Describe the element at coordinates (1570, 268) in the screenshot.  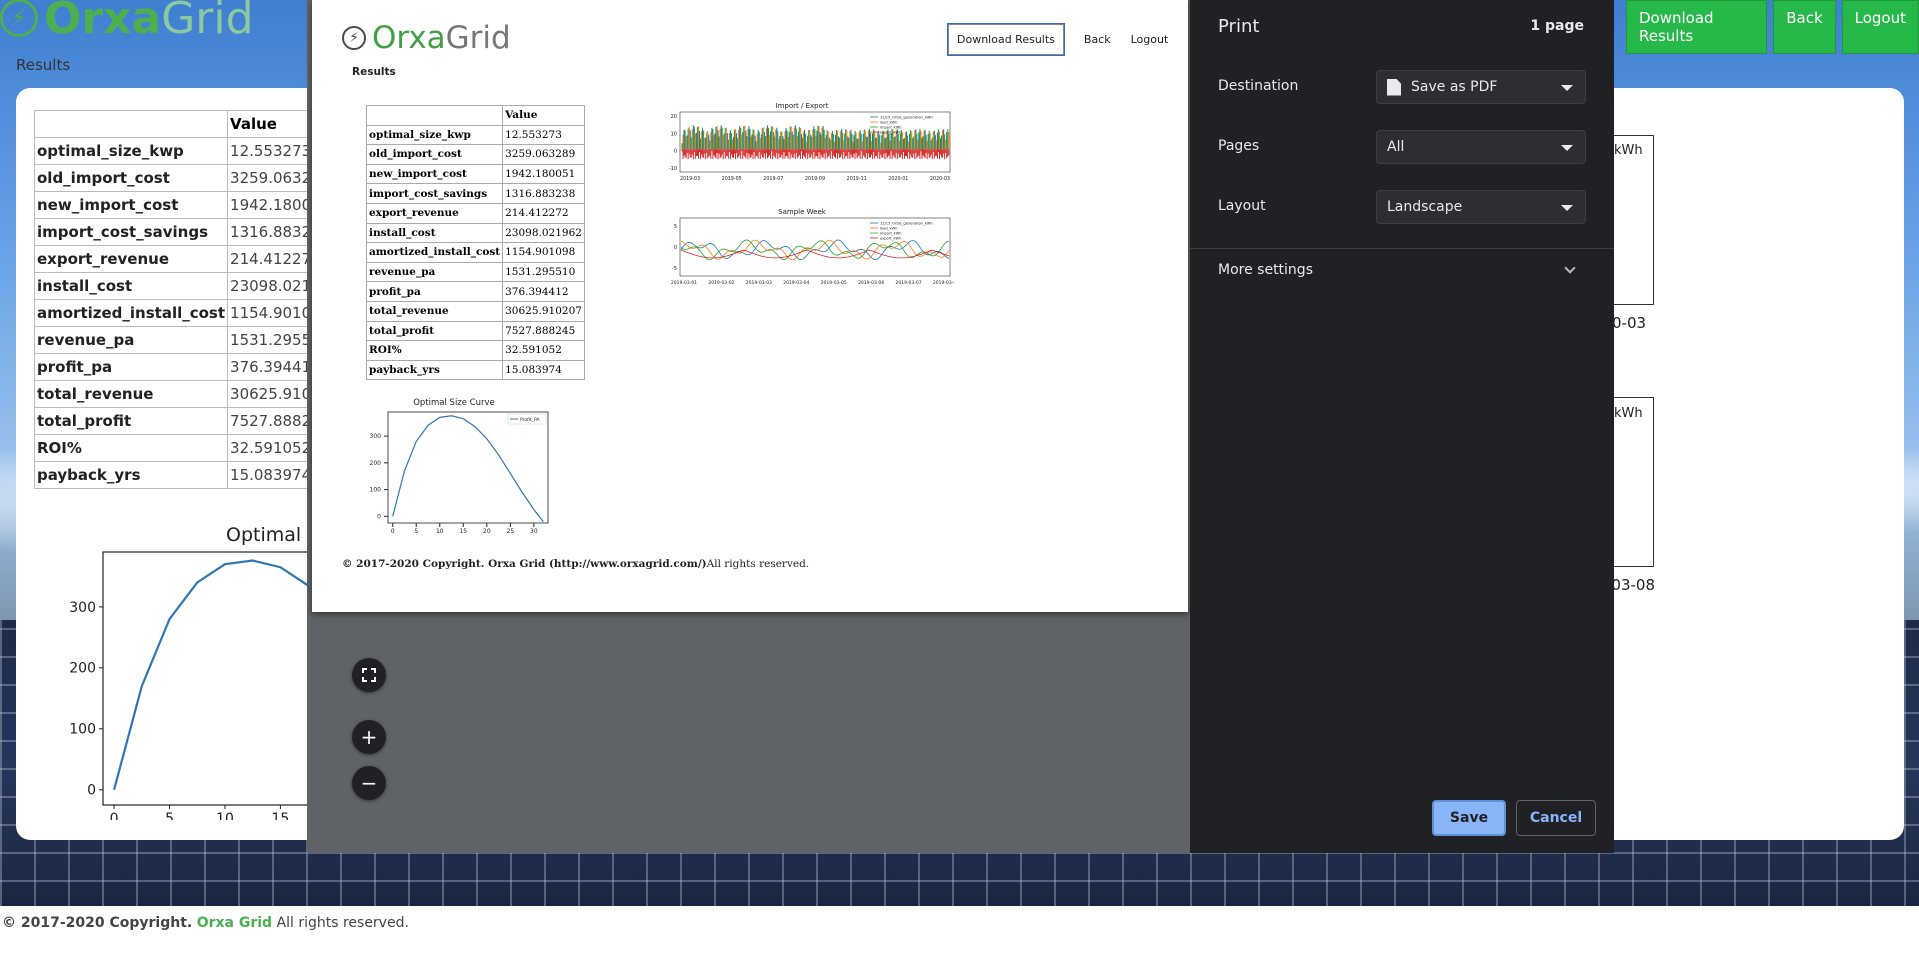
I see `chevron-down-icon` at that location.